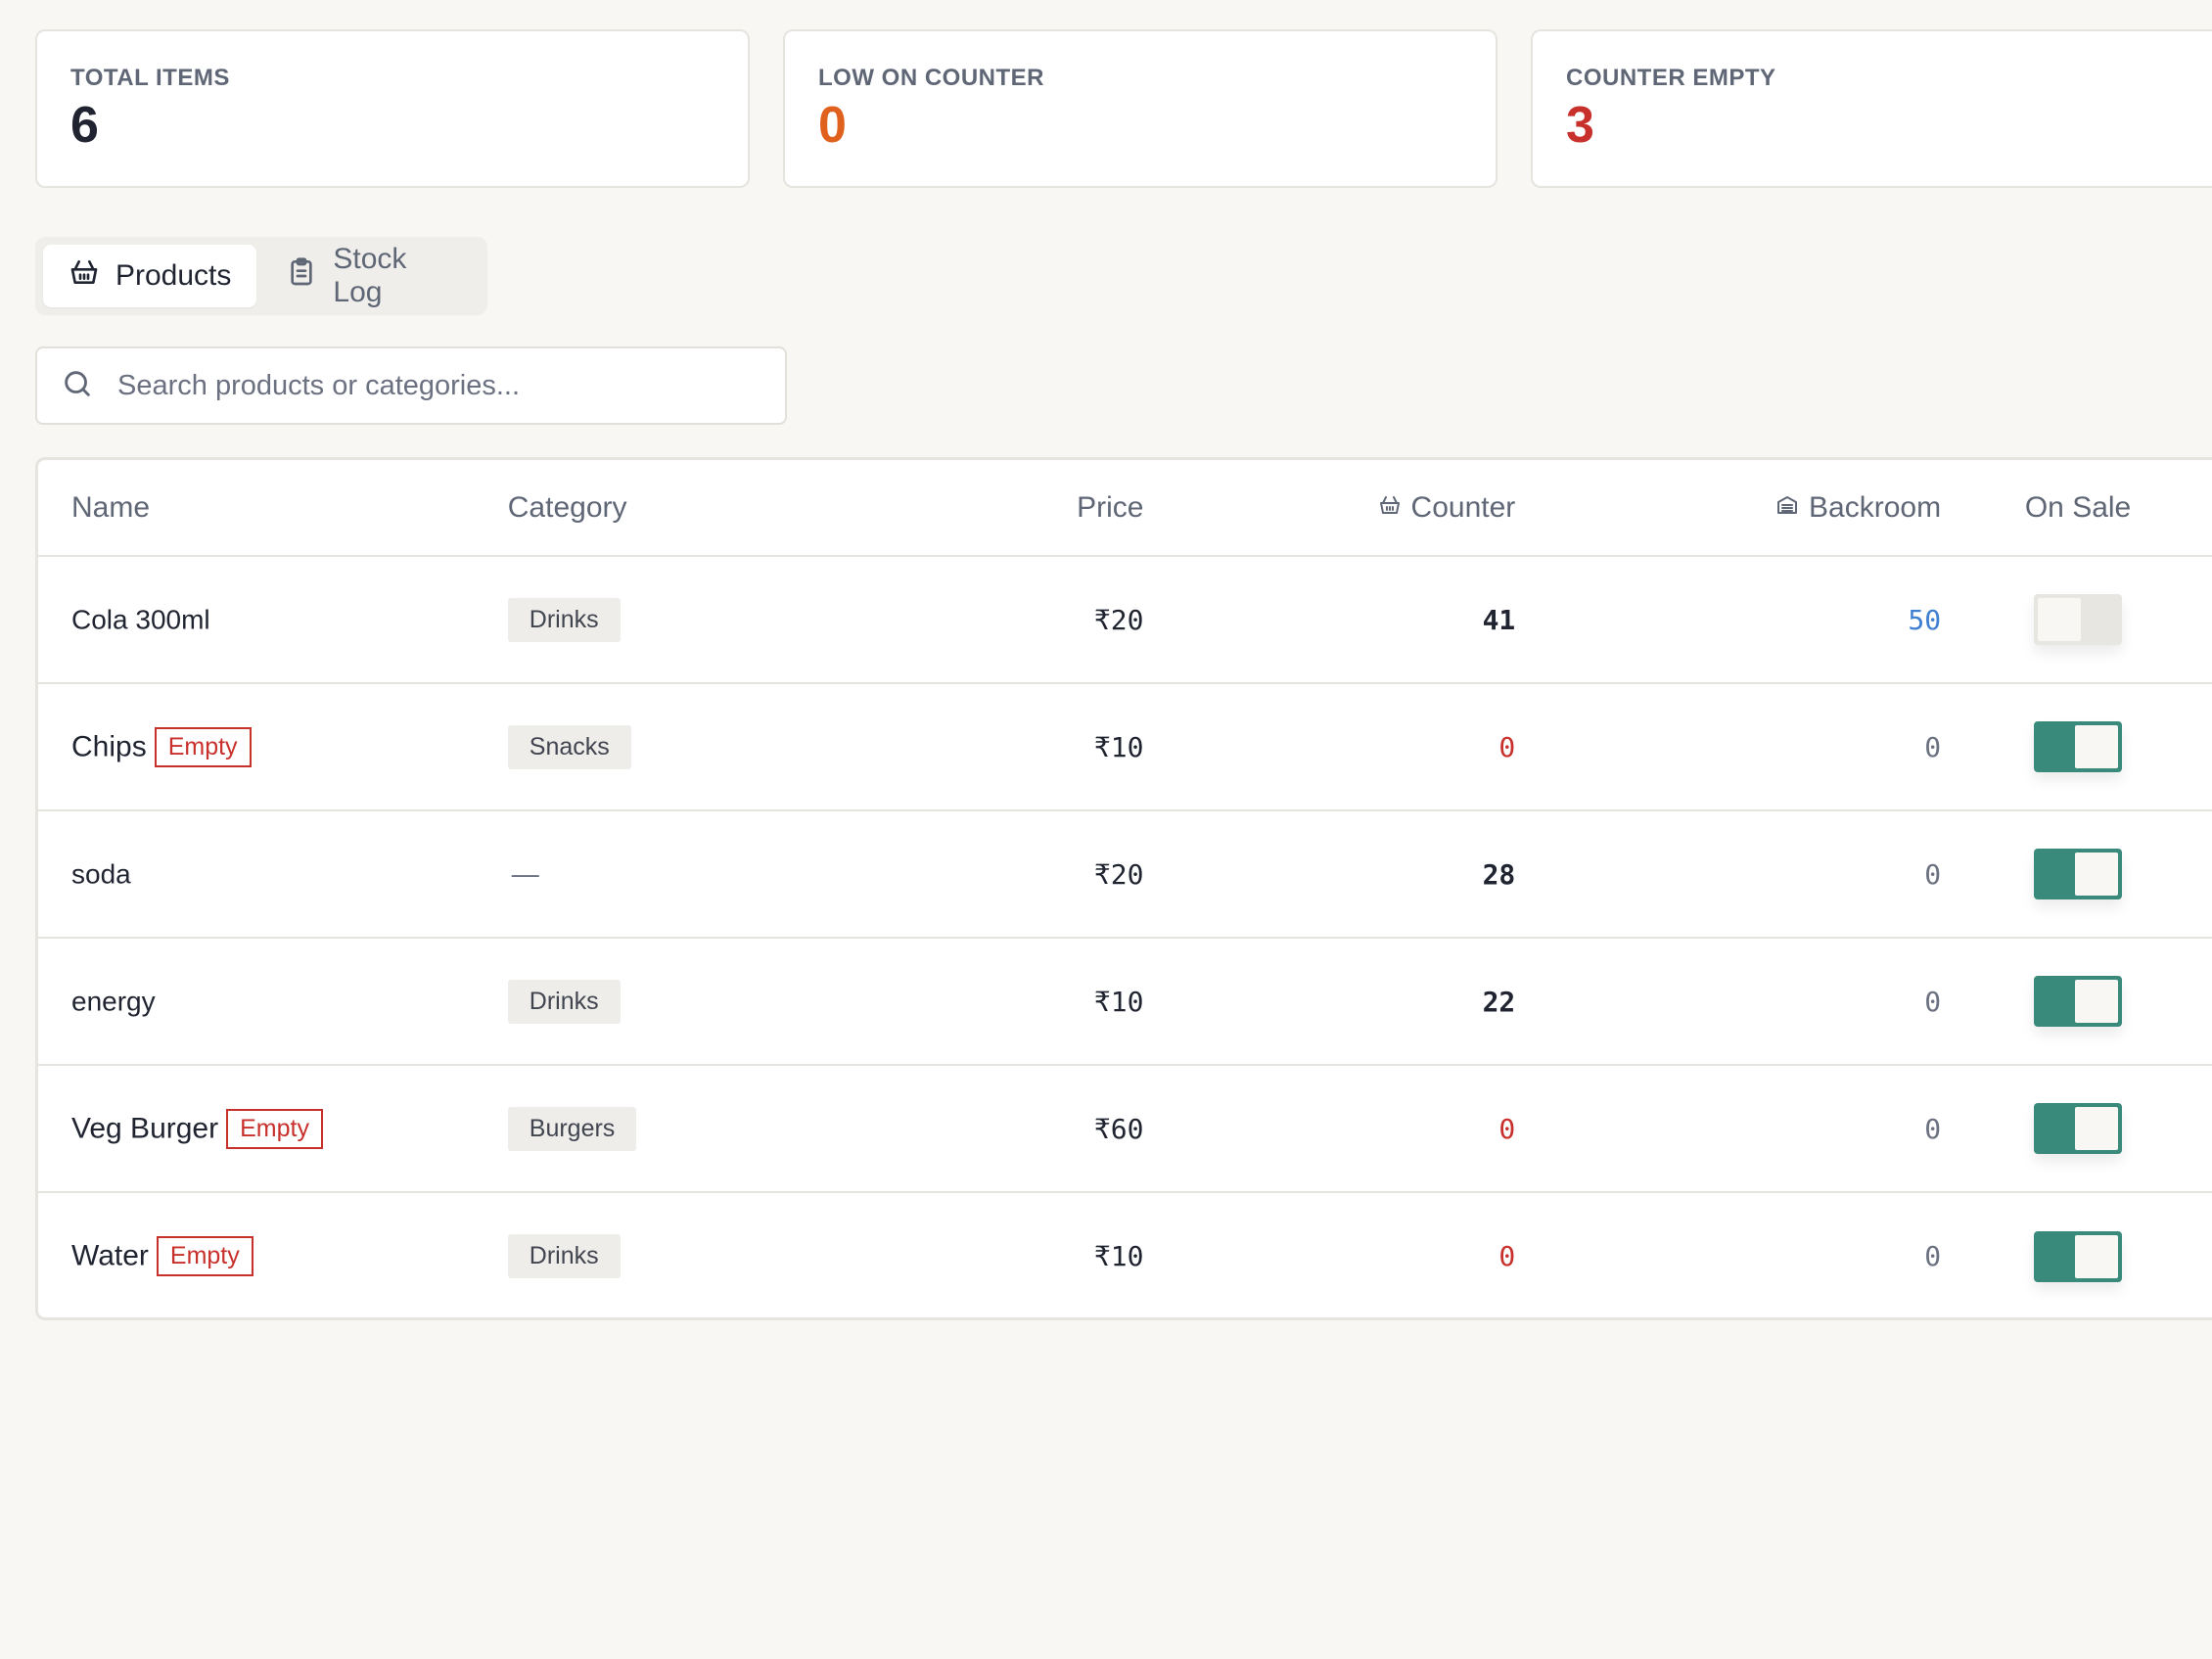 The height and width of the screenshot is (1659, 2212). What do you see at coordinates (110, 1255) in the screenshot?
I see `product-name: Water` at bounding box center [110, 1255].